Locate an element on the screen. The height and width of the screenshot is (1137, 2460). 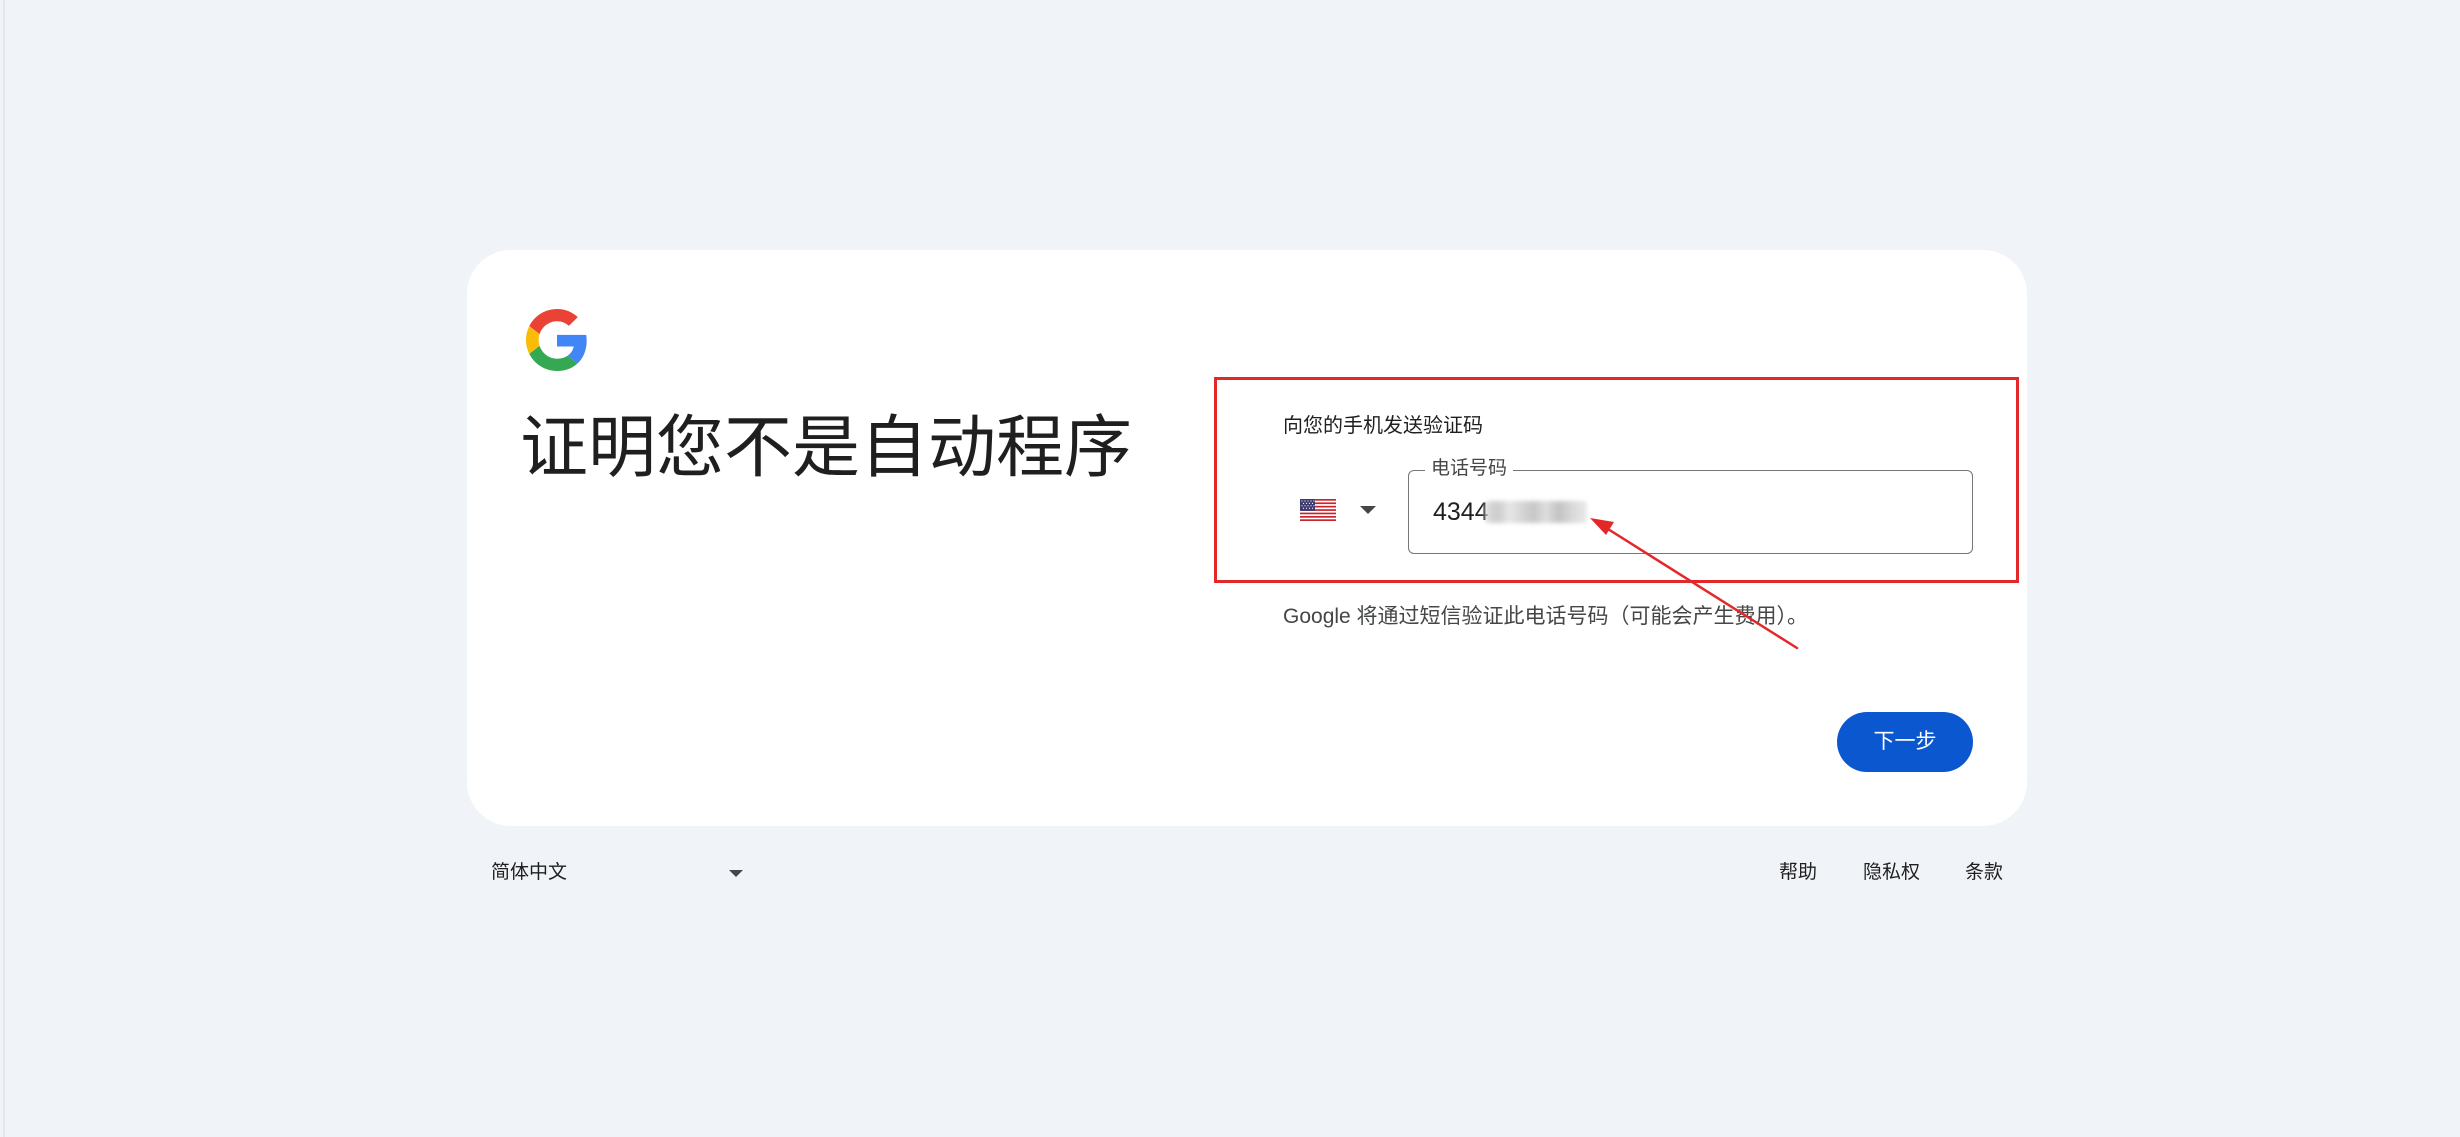
footer: 简体中文 帮助 隐私权 条款 is located at coordinates (1247, 873).